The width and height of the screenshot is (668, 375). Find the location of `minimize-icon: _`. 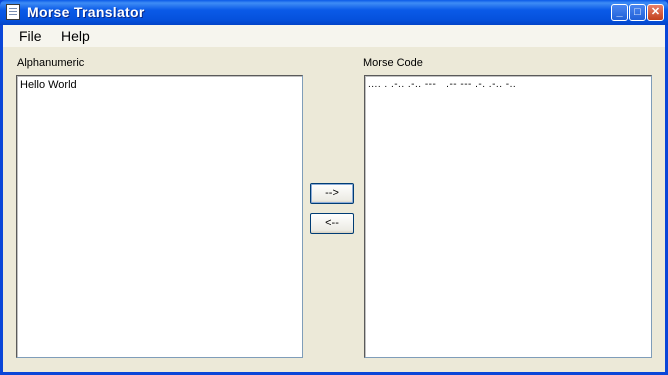

minimize-icon: _ is located at coordinates (619, 12).